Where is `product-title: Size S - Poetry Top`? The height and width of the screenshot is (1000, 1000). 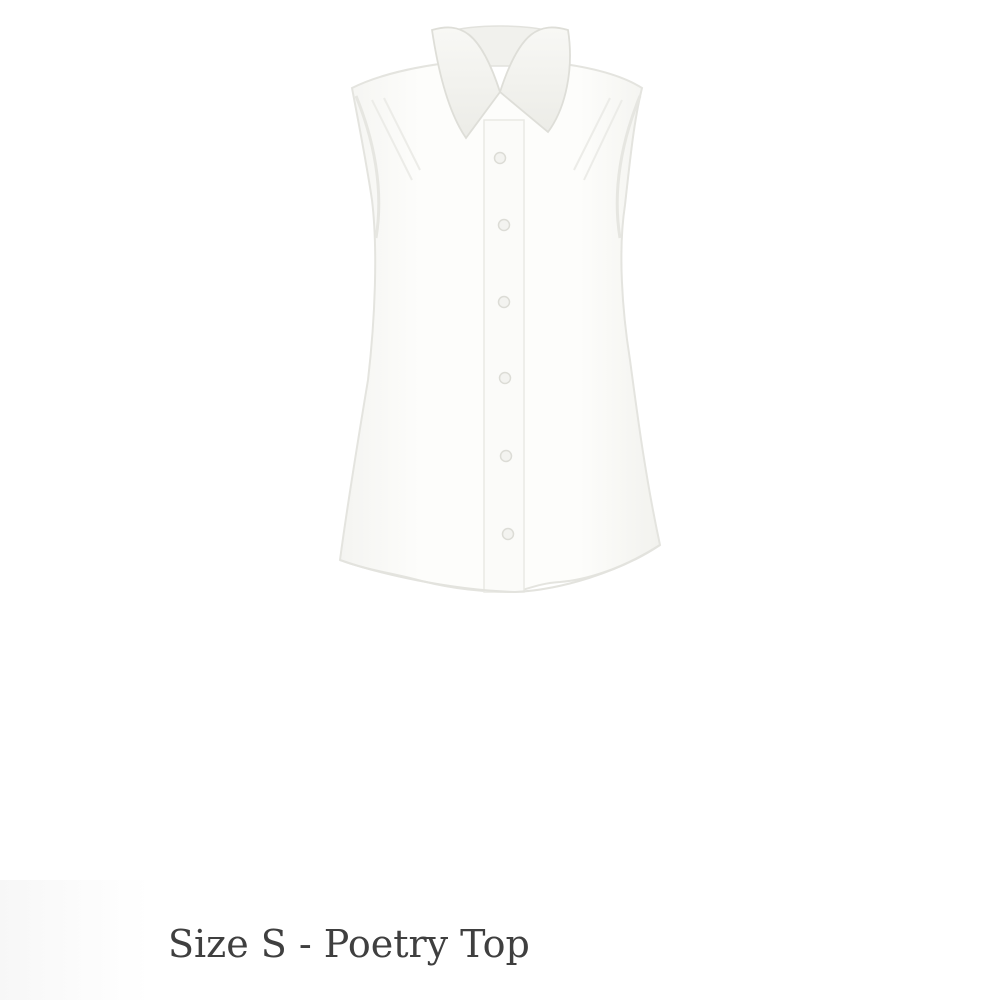 product-title: Size S - Poetry Top is located at coordinates (349, 944).